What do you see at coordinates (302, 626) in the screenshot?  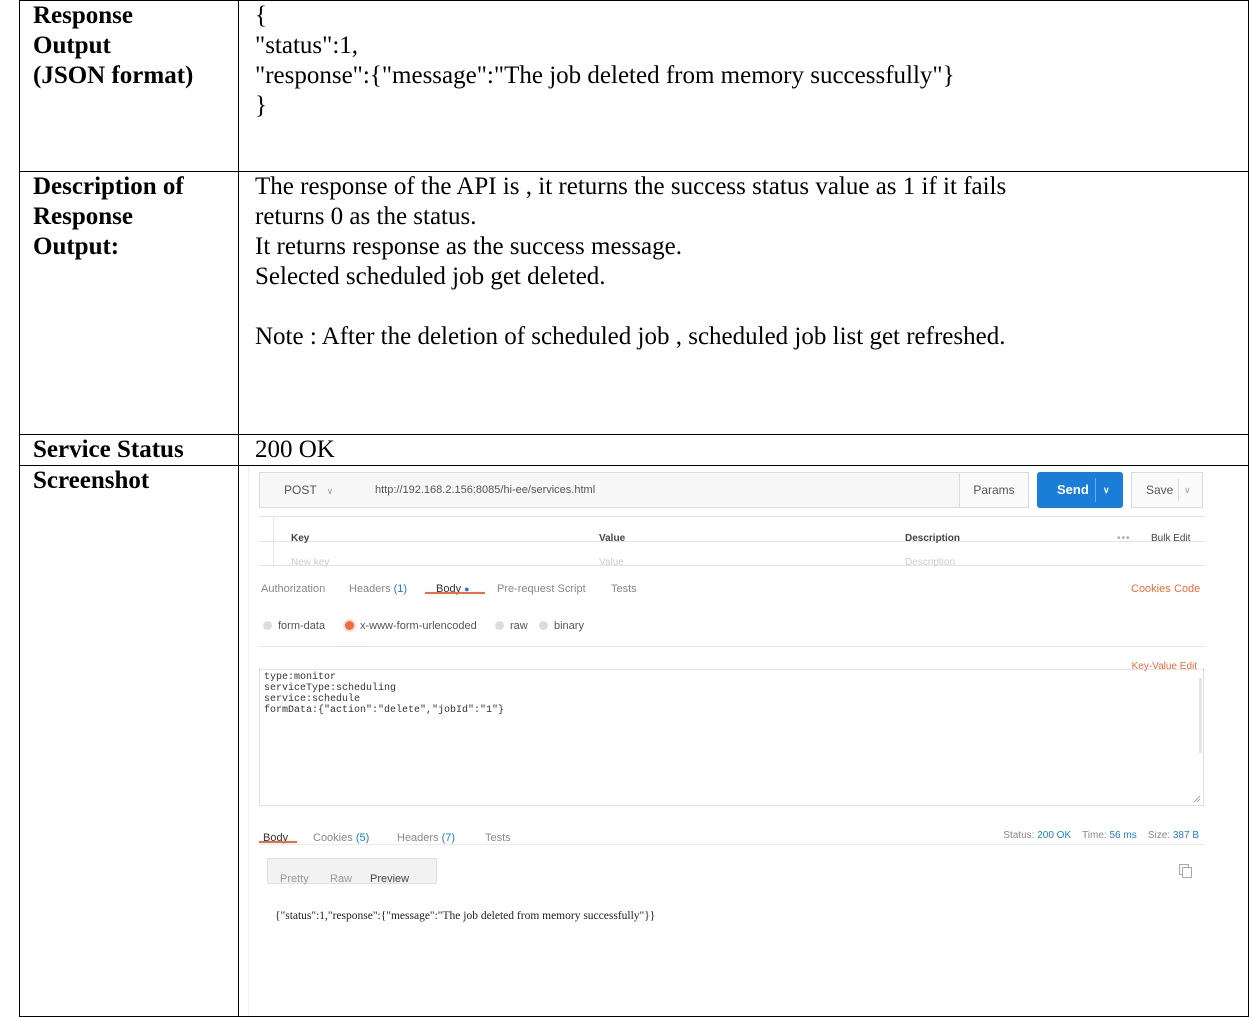 I see `form-data-label: form-data` at bounding box center [302, 626].